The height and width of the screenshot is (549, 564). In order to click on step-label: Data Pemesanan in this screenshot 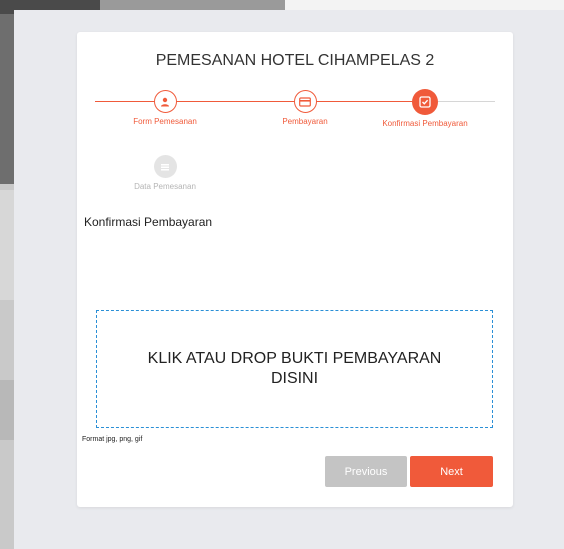, I will do `click(165, 186)`.